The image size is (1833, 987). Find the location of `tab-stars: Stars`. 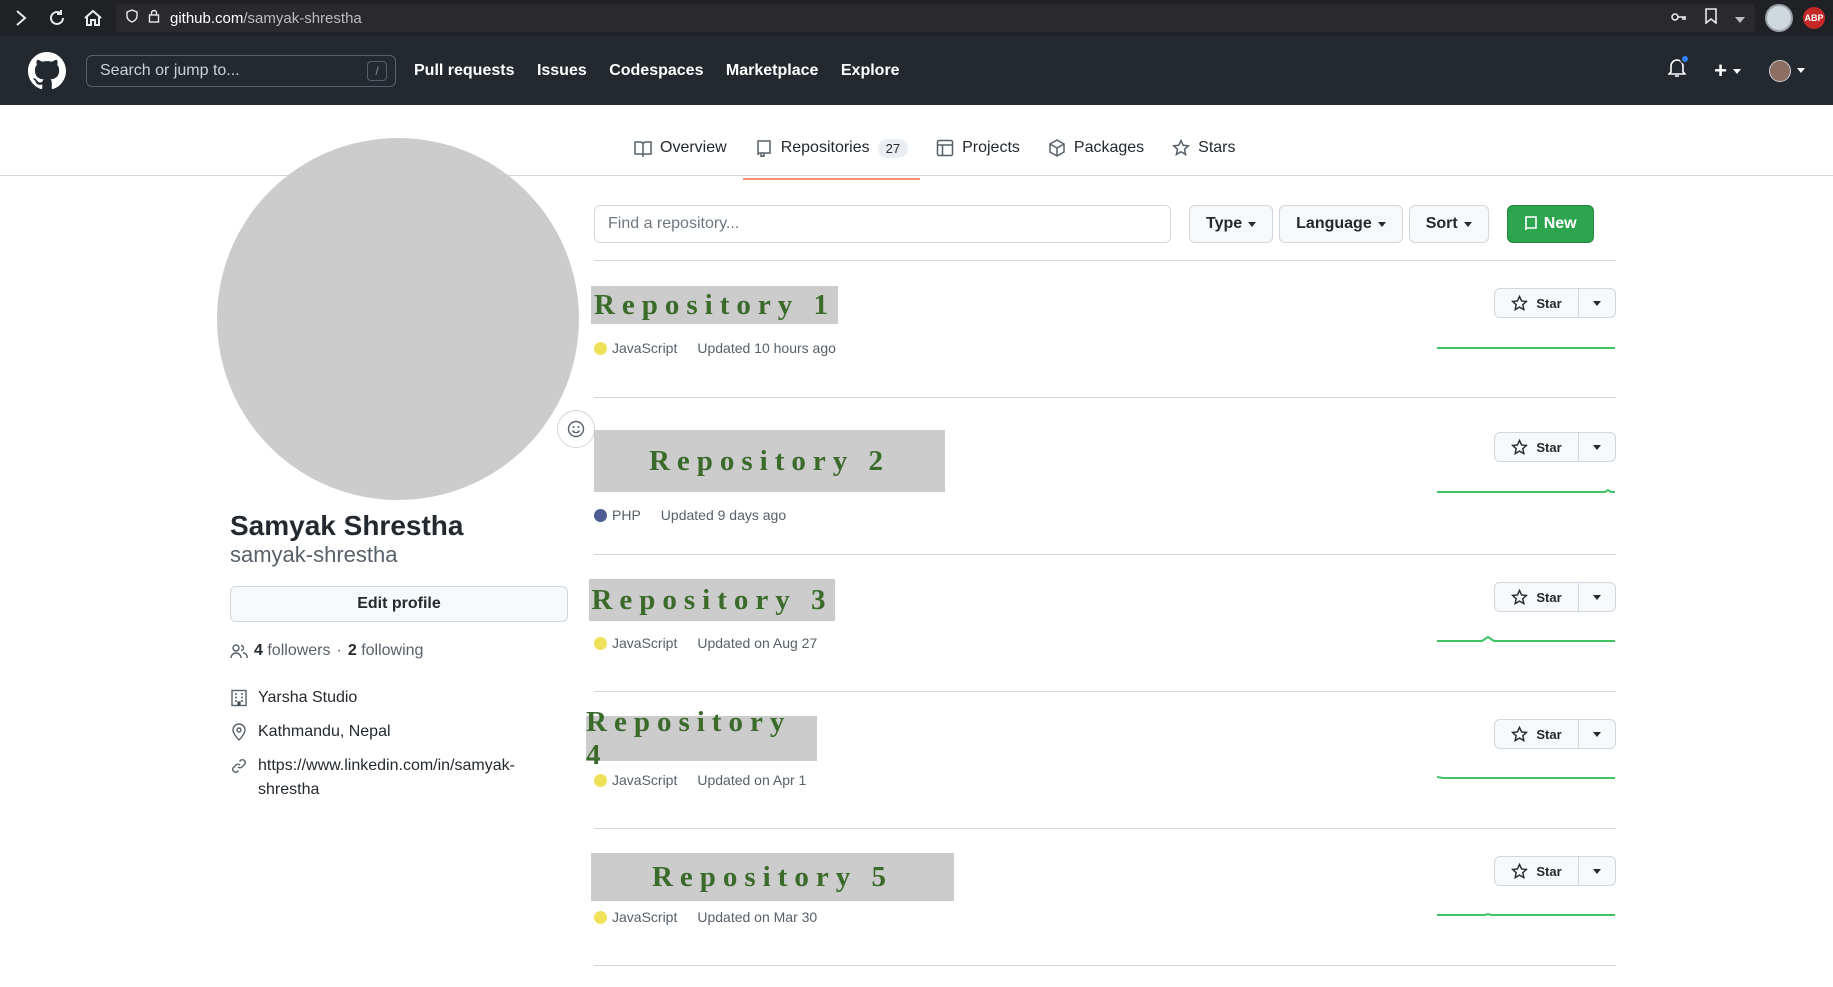

tab-stars: Stars is located at coordinates (1203, 156).